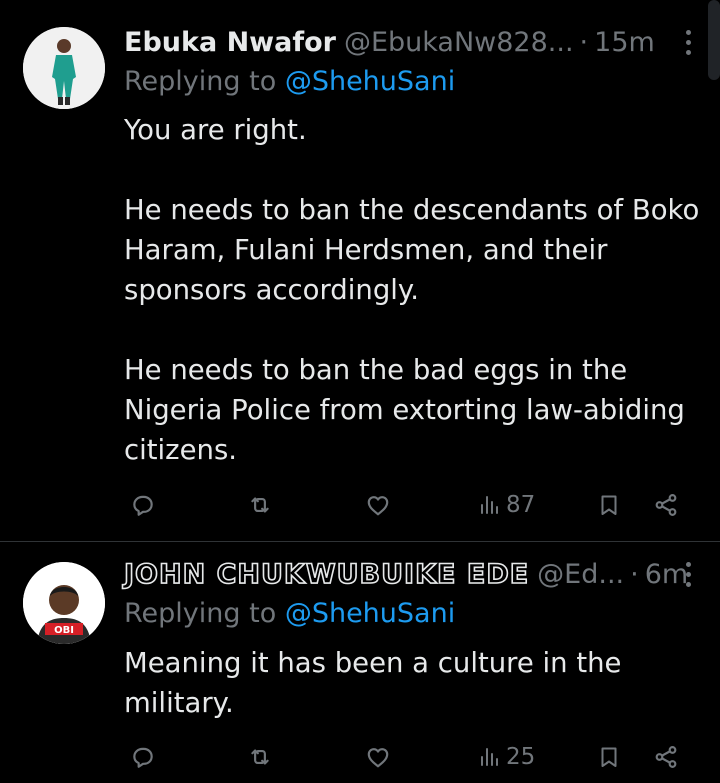 This screenshot has height=783, width=720. What do you see at coordinates (230, 42) in the screenshot?
I see `author-name: Ebuka Nwafor` at bounding box center [230, 42].